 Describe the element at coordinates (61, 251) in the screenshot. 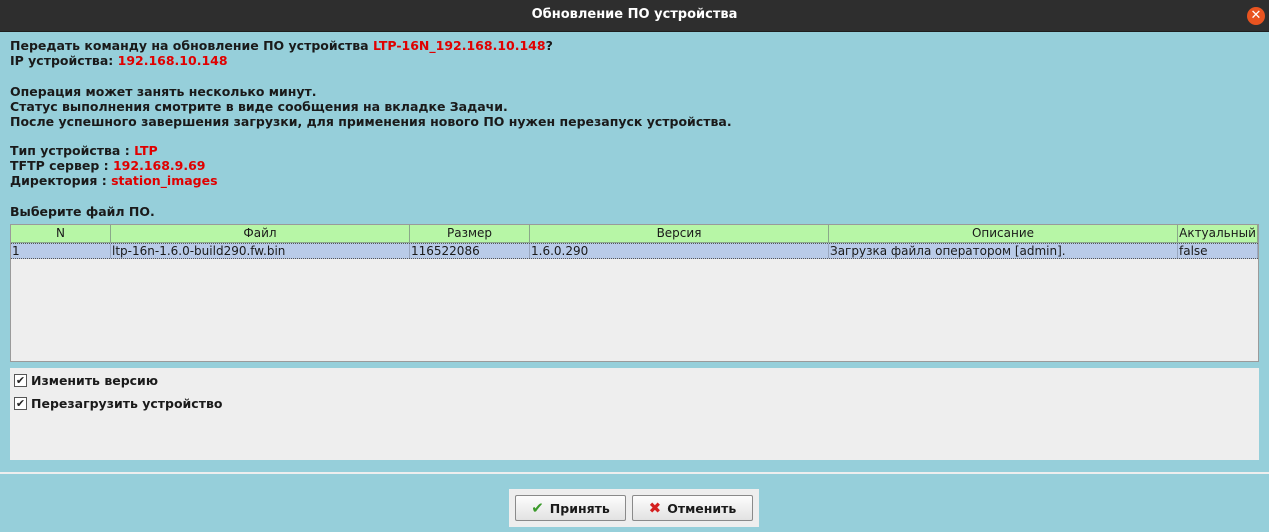

I see `cell-n: 1` at that location.